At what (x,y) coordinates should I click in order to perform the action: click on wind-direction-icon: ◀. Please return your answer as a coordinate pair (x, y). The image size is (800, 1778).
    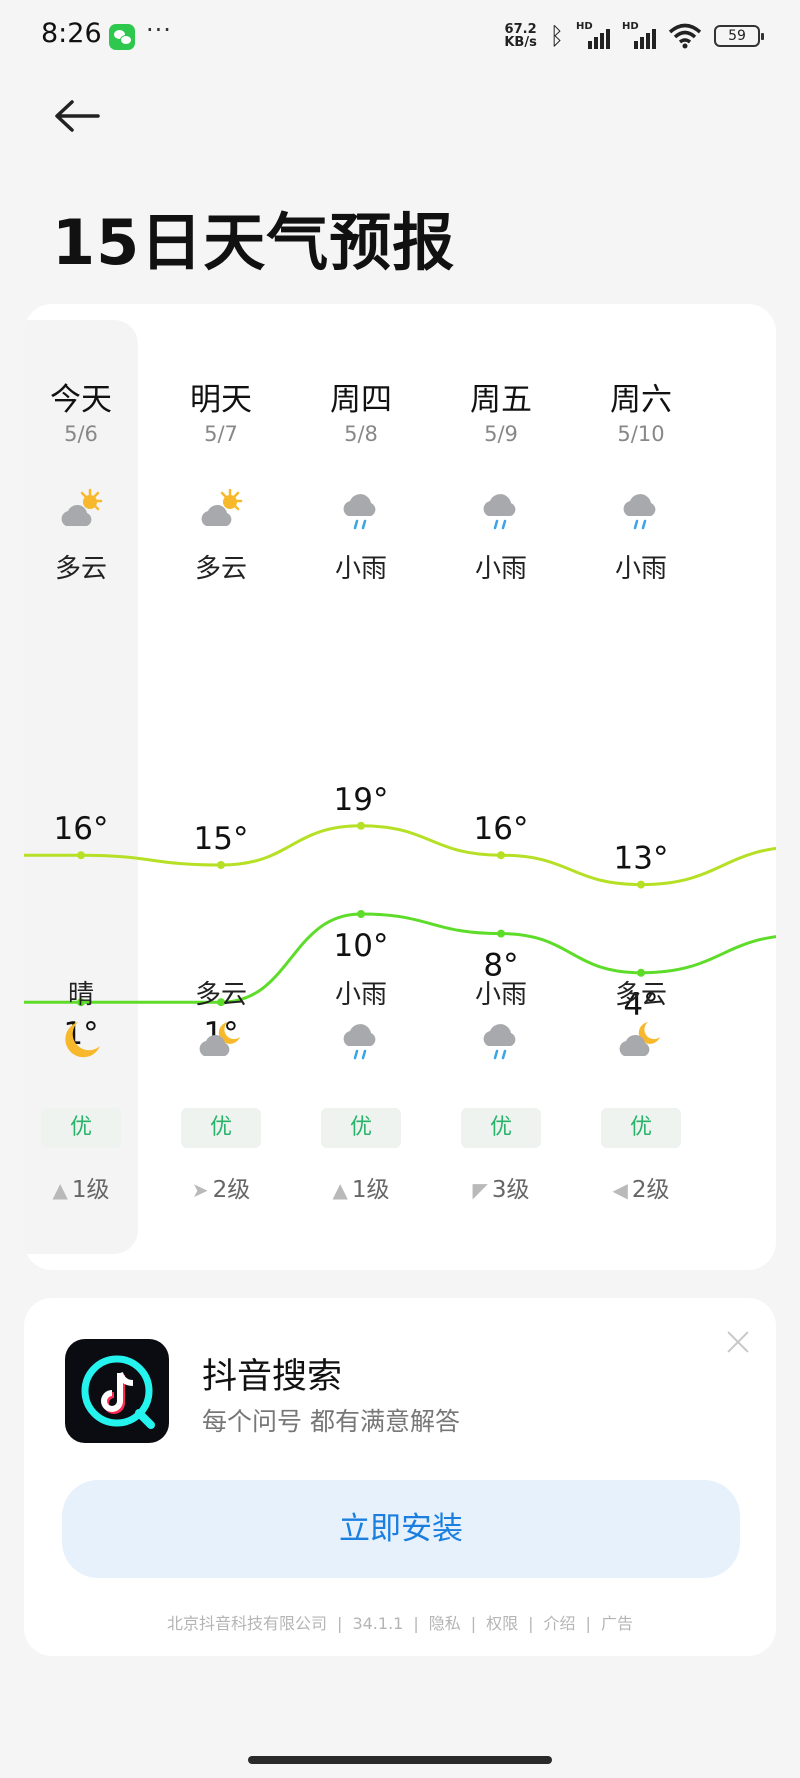
    Looking at the image, I should click on (620, 1190).